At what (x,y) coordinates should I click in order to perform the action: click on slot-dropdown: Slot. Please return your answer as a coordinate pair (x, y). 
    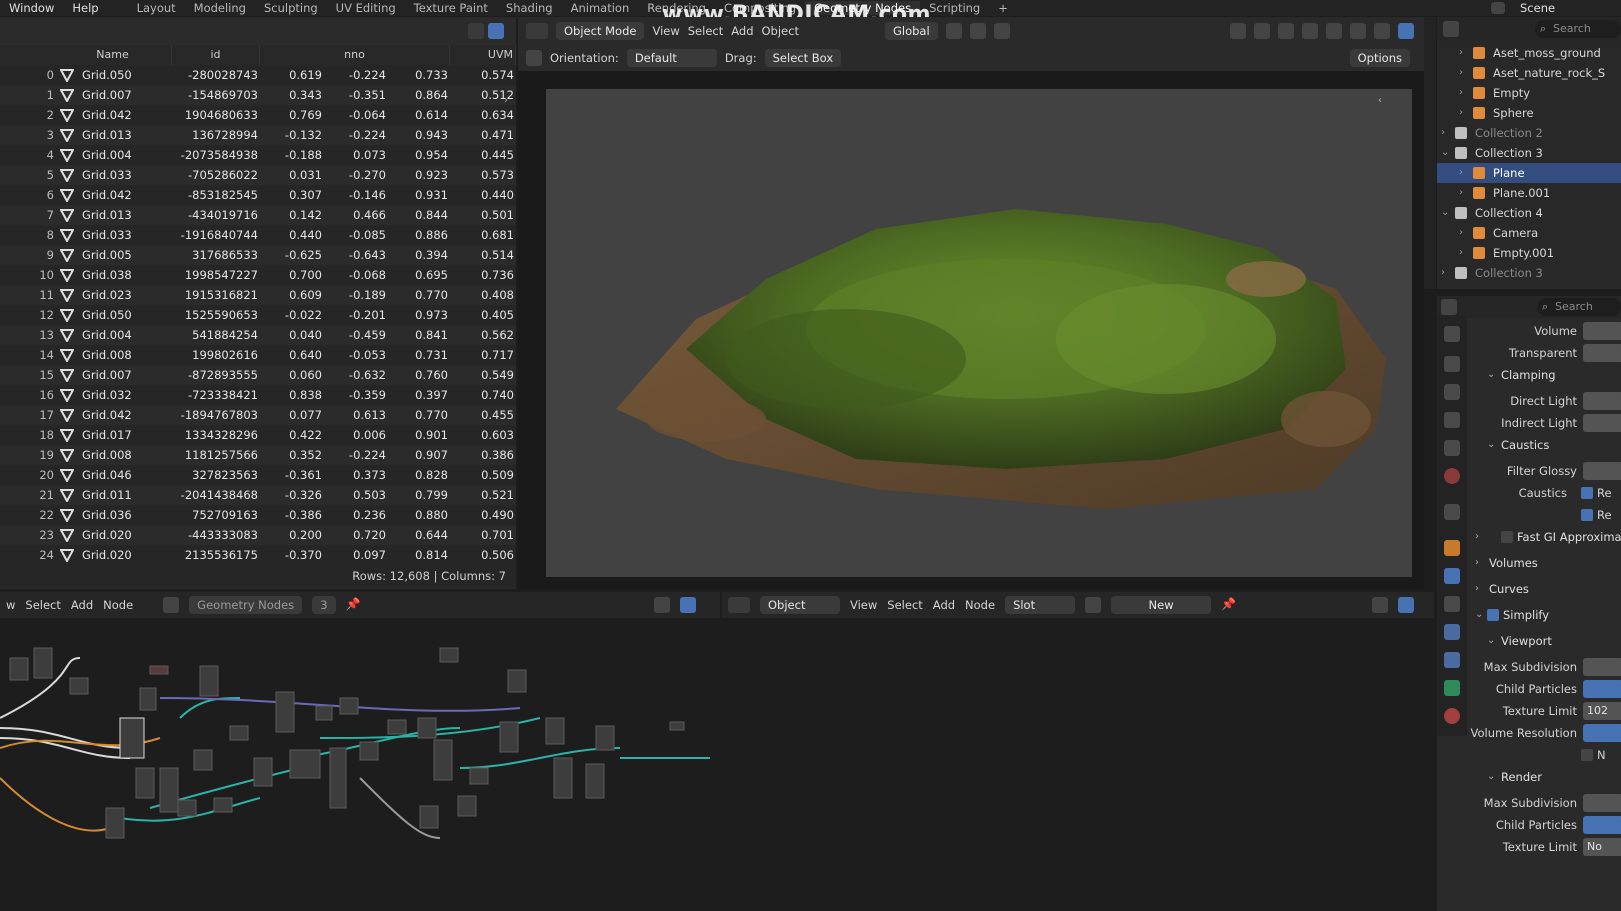
    Looking at the image, I should click on (1040, 605).